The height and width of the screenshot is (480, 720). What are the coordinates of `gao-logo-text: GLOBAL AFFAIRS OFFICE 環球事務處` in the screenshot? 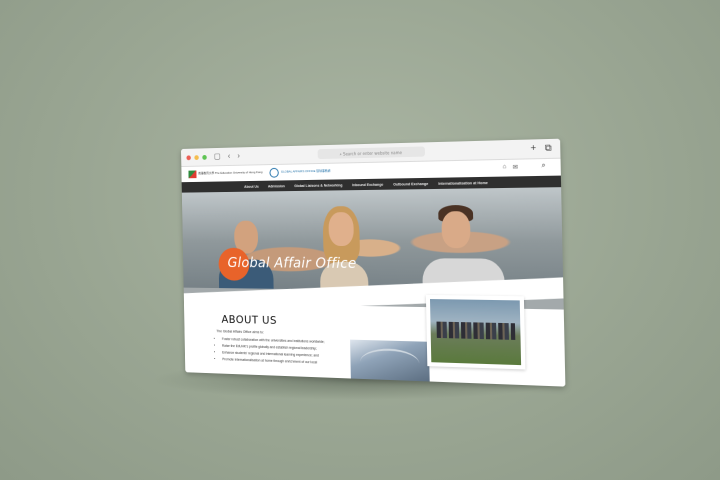 It's located at (306, 172).